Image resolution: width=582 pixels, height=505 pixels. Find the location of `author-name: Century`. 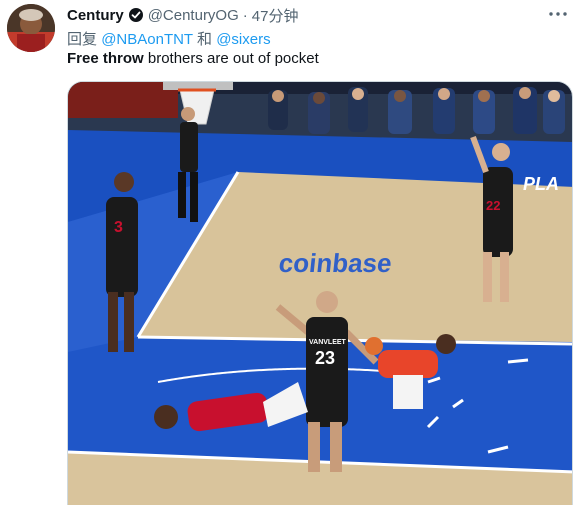

author-name: Century is located at coordinates (95, 15).